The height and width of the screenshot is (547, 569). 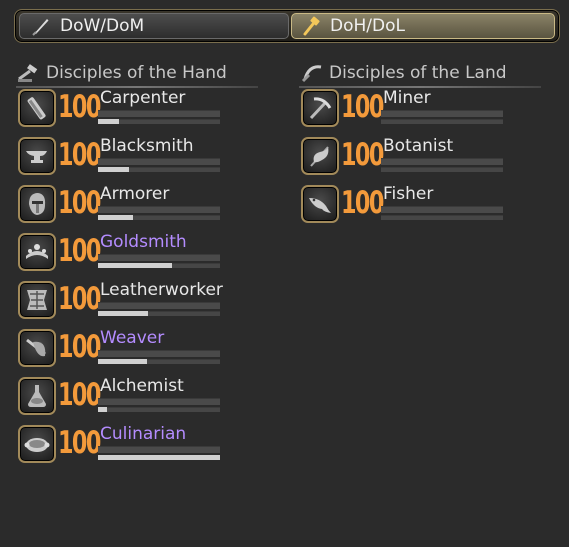 I want to click on tab-label: DoH/DoL, so click(x=367, y=26).